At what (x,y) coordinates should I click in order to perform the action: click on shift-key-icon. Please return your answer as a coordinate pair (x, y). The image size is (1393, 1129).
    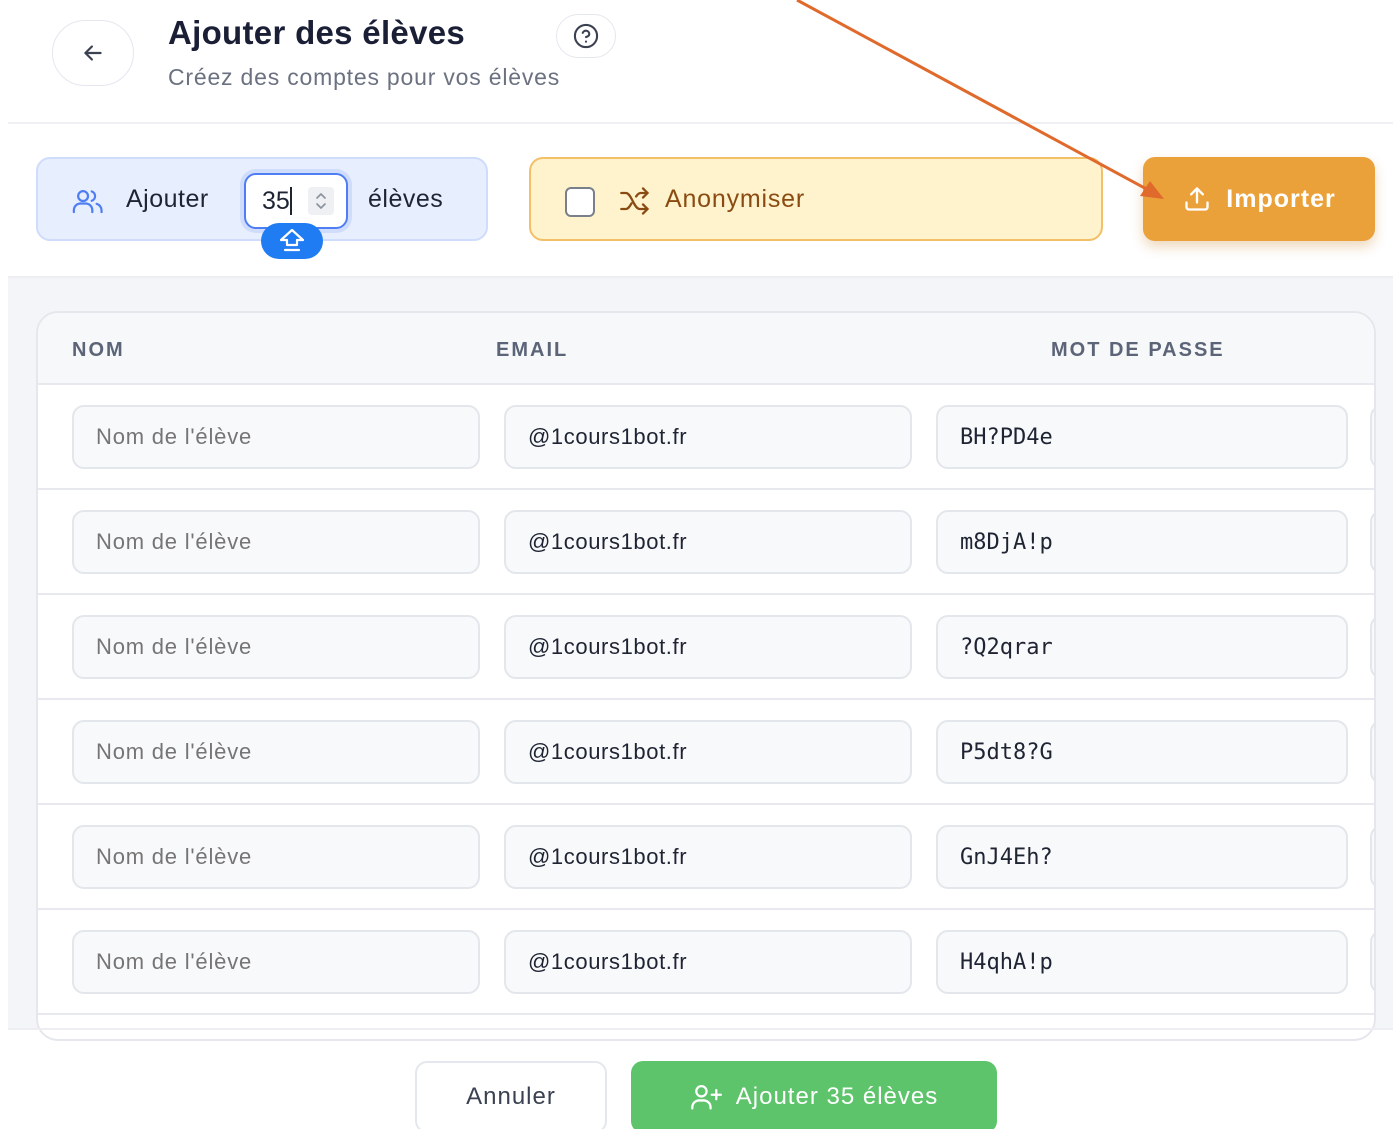
    Looking at the image, I should click on (292, 240).